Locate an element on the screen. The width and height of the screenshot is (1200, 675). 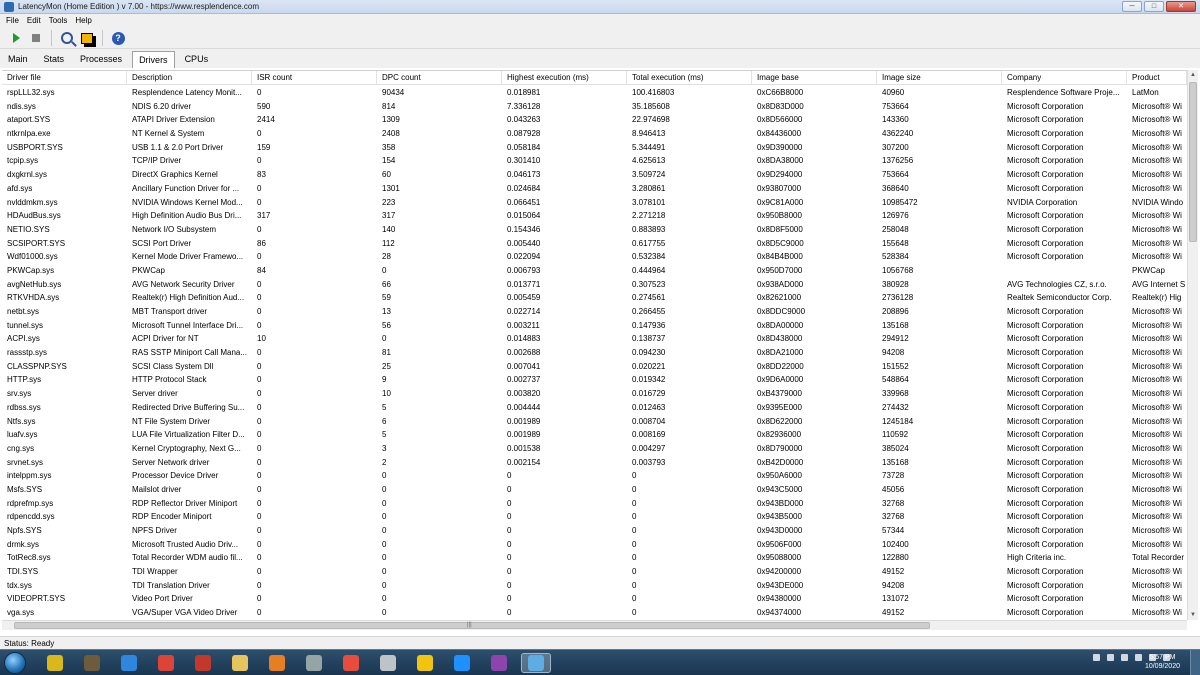
minimize-button: ─ is located at coordinates (1132, 6).